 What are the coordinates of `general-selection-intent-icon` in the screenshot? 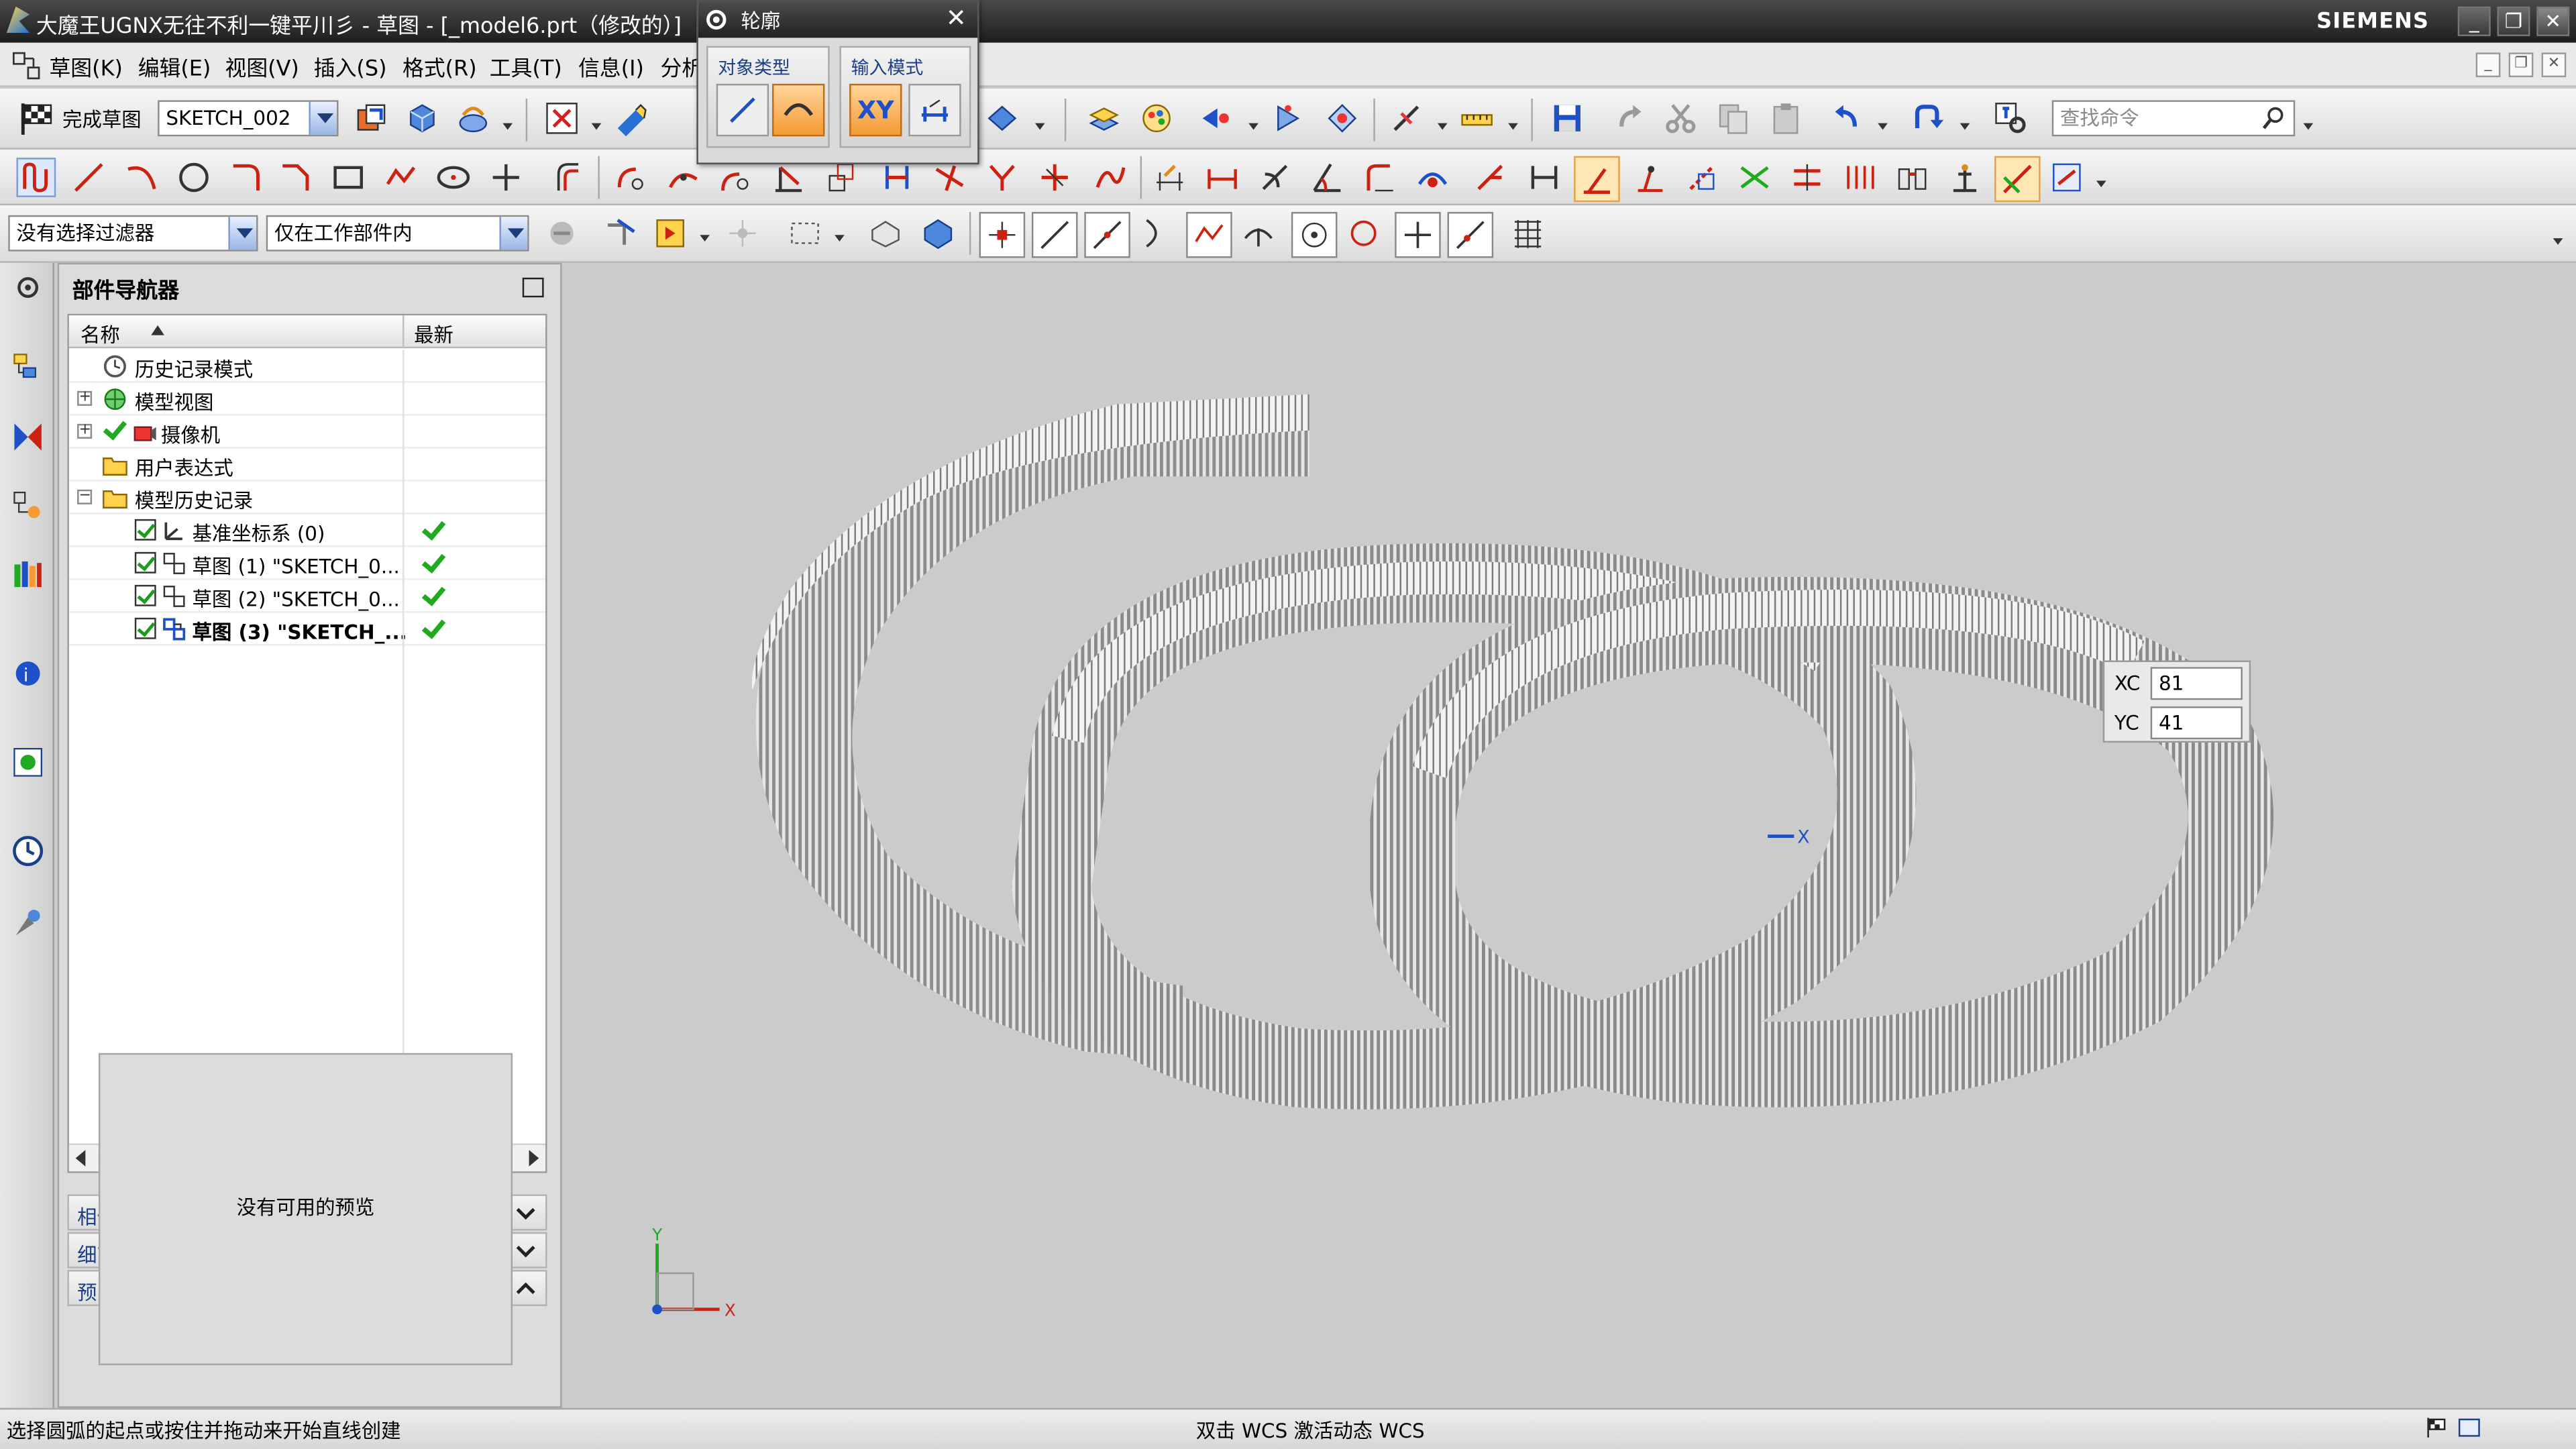 It's located at (670, 233).